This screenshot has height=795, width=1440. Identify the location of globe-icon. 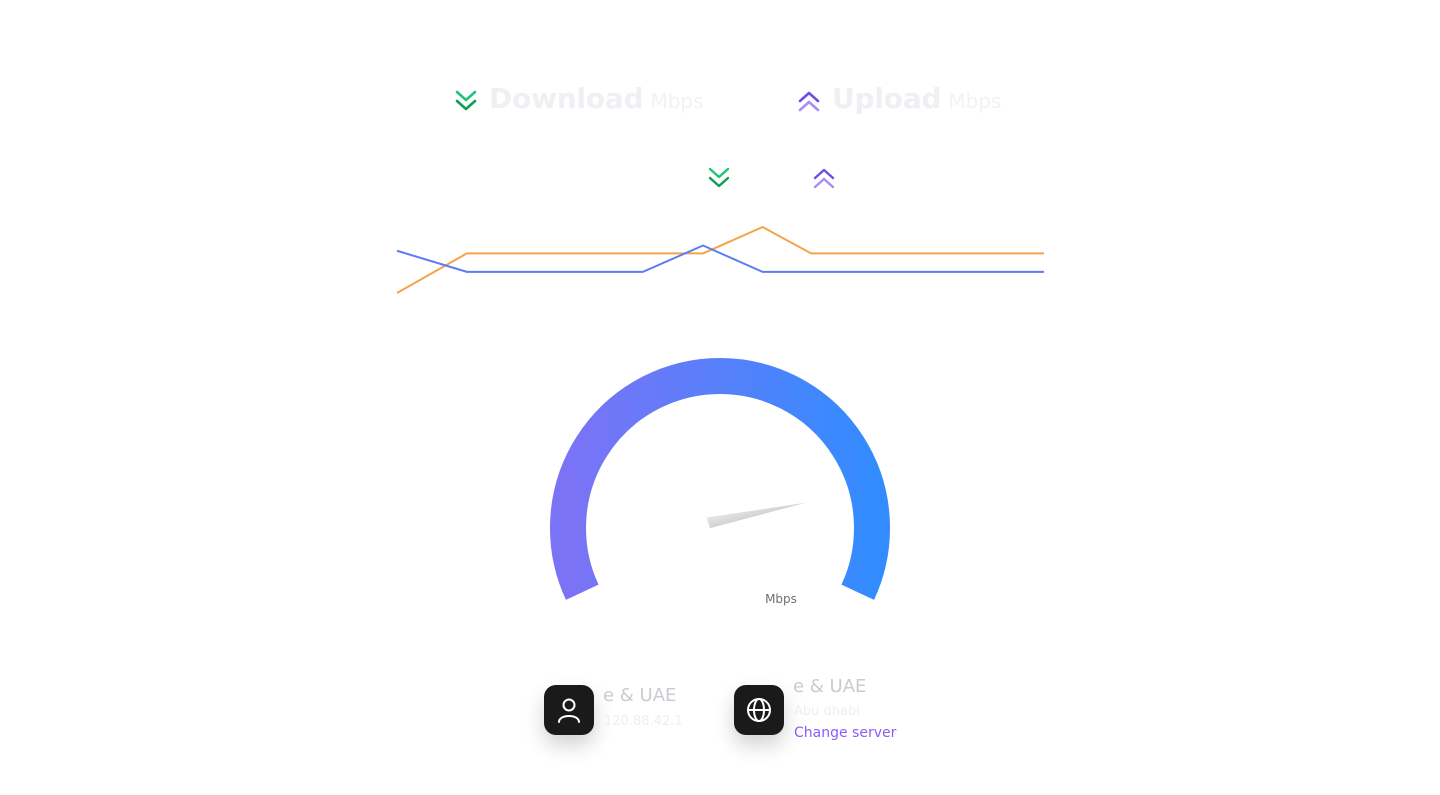
(759, 710).